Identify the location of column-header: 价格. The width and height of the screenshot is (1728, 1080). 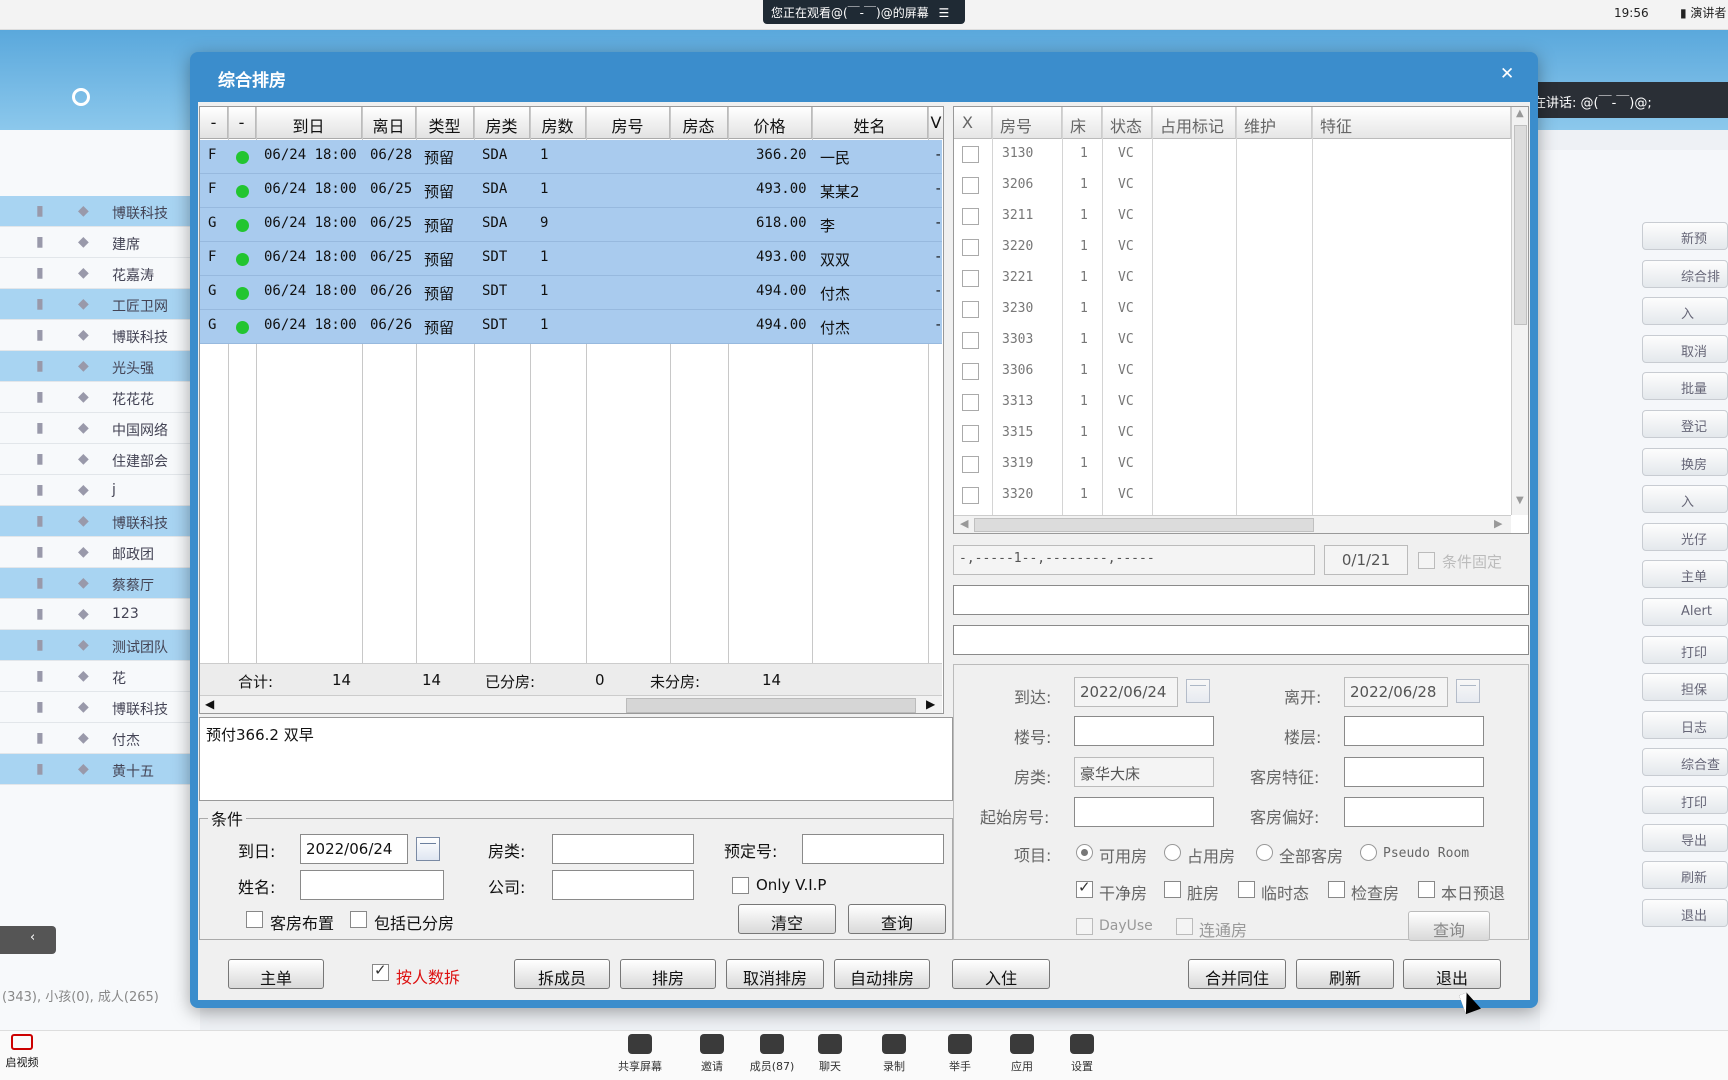
(770, 123).